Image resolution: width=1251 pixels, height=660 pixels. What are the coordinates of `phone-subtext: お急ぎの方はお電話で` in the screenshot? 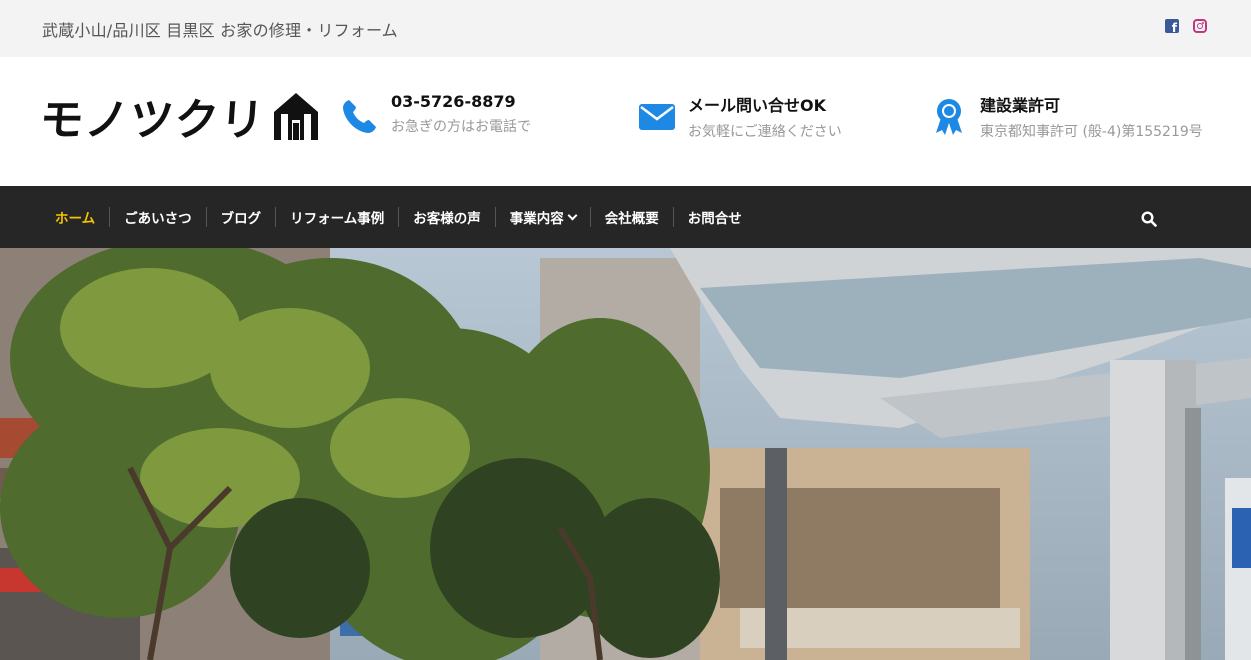 It's located at (461, 127).